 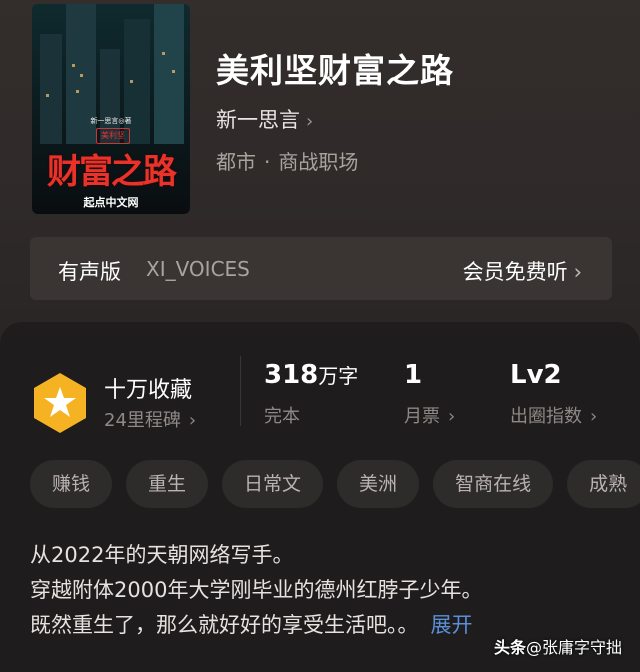 What do you see at coordinates (89, 272) in the screenshot?
I see `audio-label: 有声版` at bounding box center [89, 272].